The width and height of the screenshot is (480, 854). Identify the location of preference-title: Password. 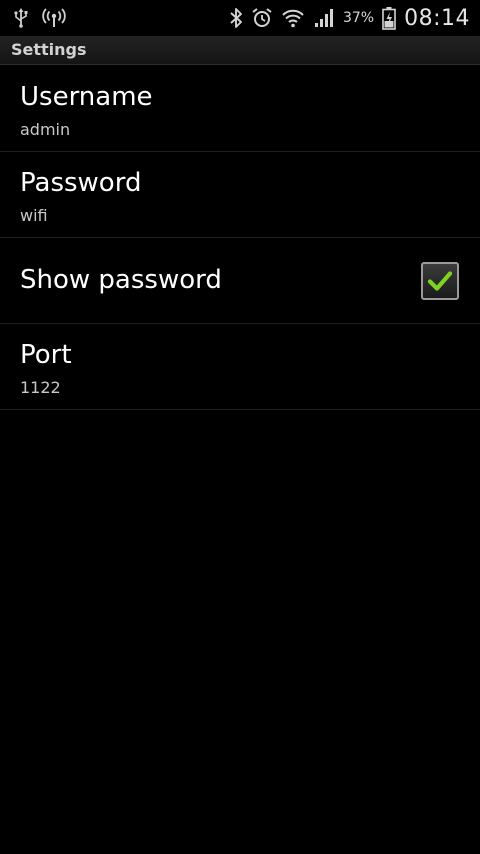
(81, 183).